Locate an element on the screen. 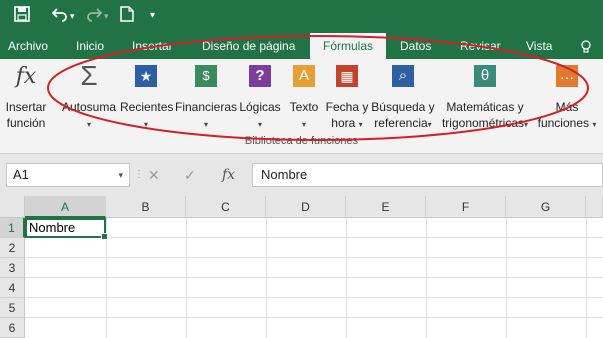  date-label-2: hora is located at coordinates (343, 123).